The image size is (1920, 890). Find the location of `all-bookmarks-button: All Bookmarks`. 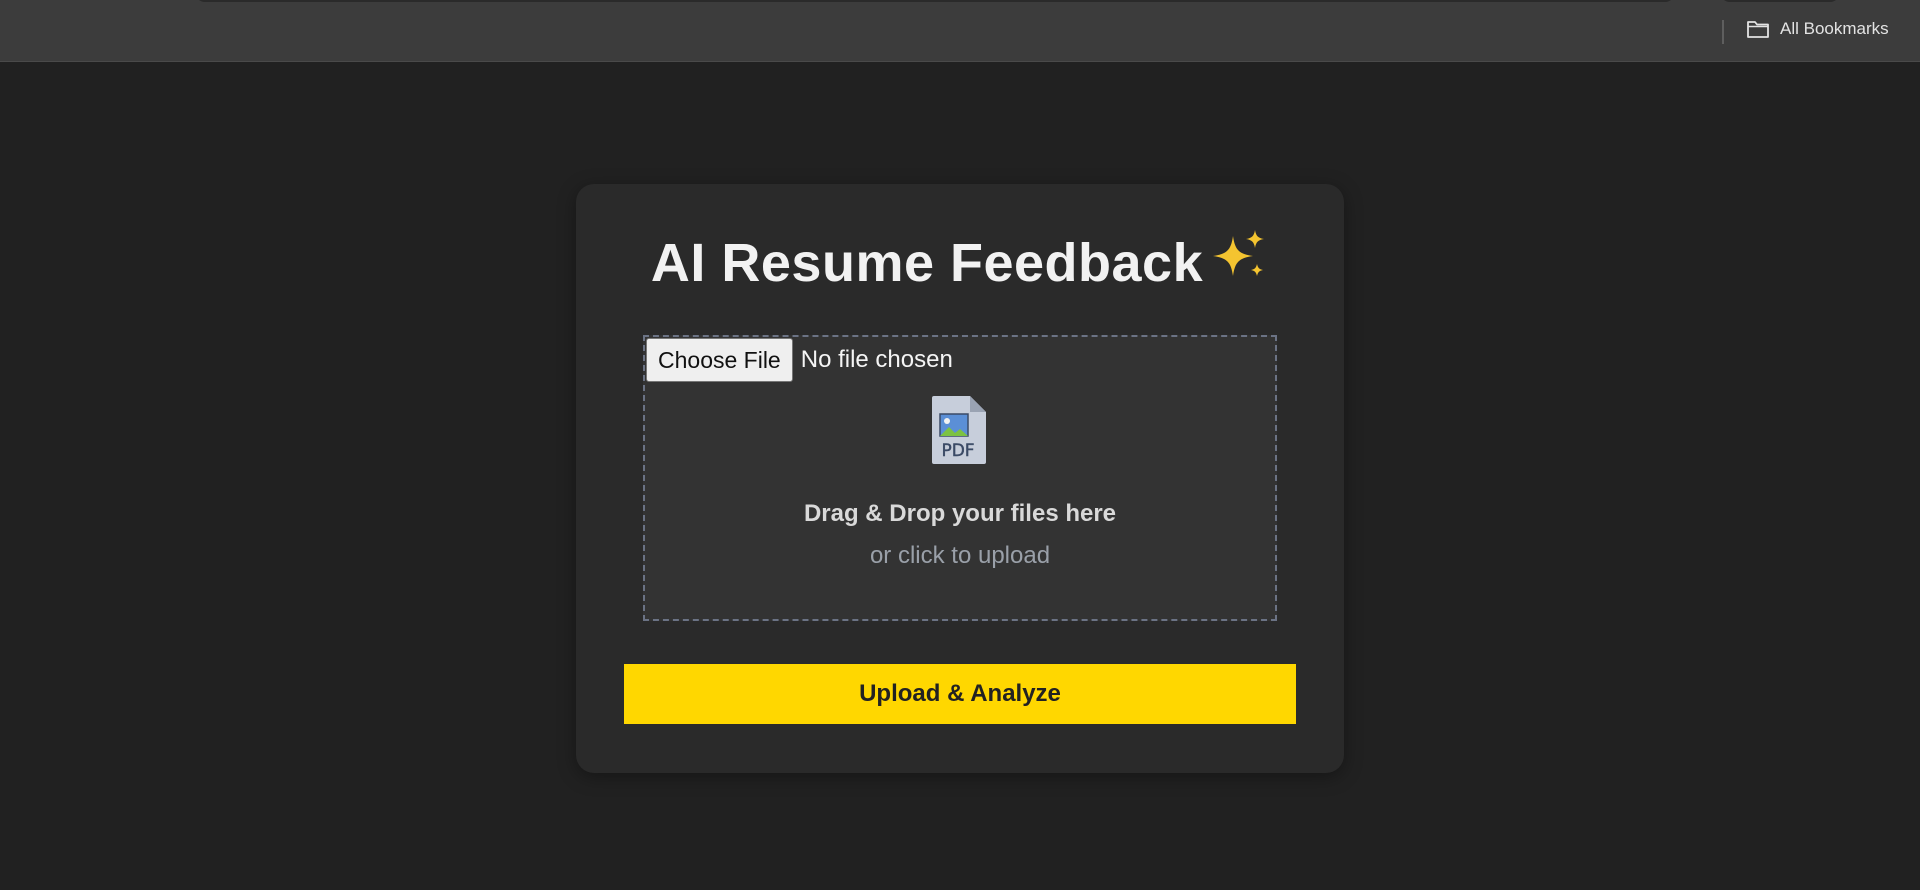

all-bookmarks-button: All Bookmarks is located at coordinates (1817, 29).